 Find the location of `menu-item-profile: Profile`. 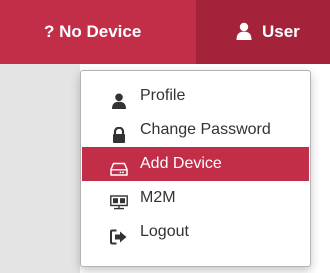

menu-item-profile: Profile is located at coordinates (195, 96).